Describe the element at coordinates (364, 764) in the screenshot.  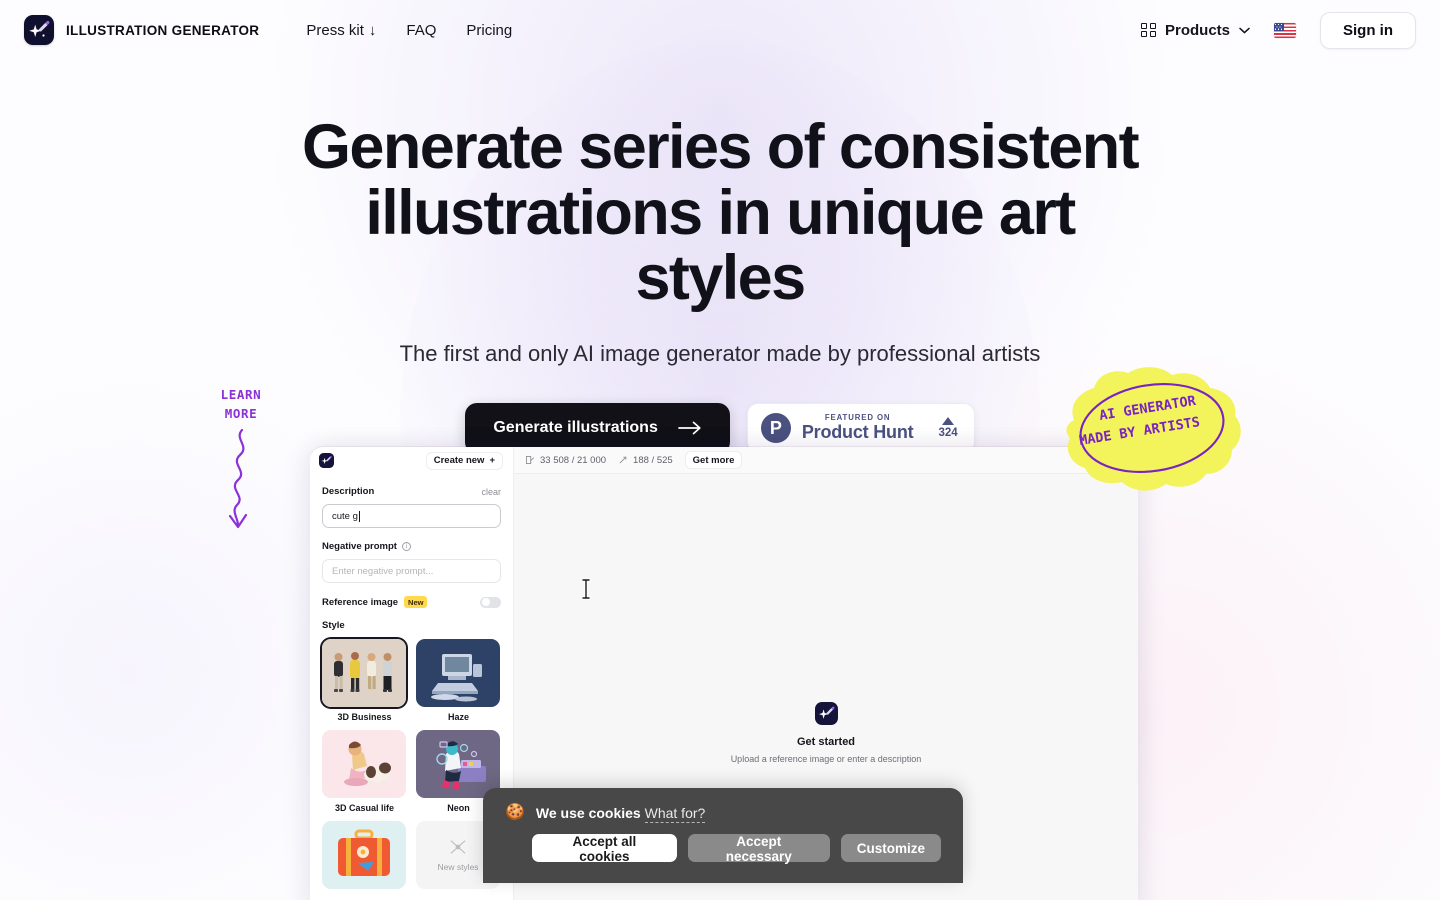
I see `style-thumb-3d-casual-life` at that location.